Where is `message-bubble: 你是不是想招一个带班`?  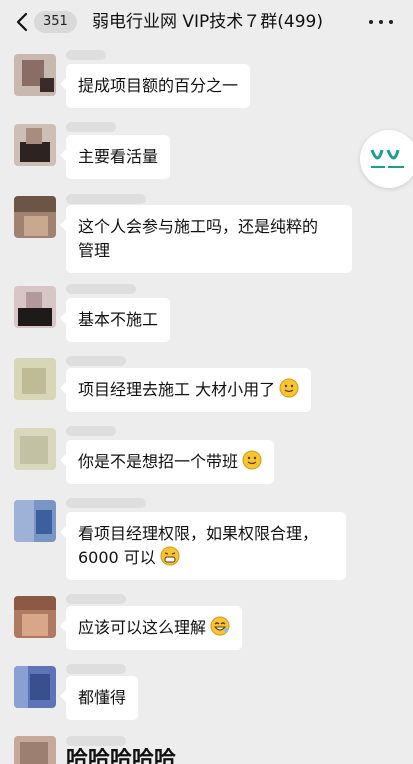
message-bubble: 你是不是想招一个带班 is located at coordinates (167, 462).